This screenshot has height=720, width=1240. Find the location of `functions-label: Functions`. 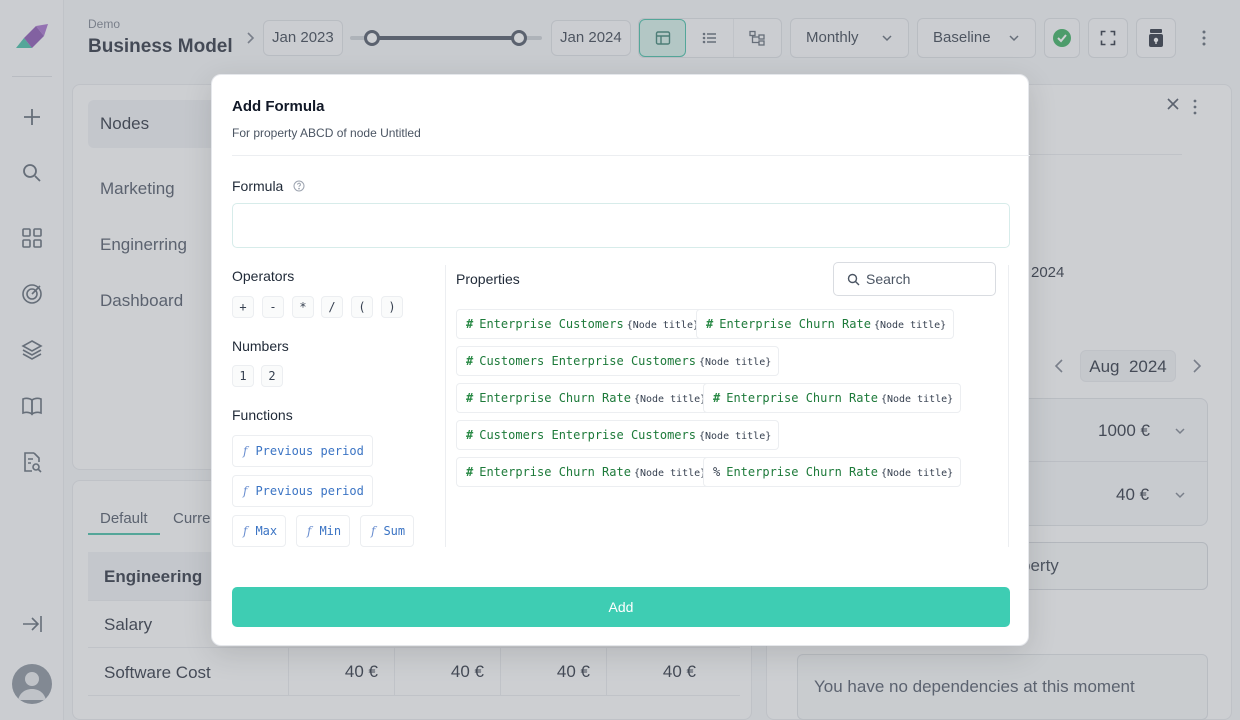

functions-label: Functions is located at coordinates (262, 415).